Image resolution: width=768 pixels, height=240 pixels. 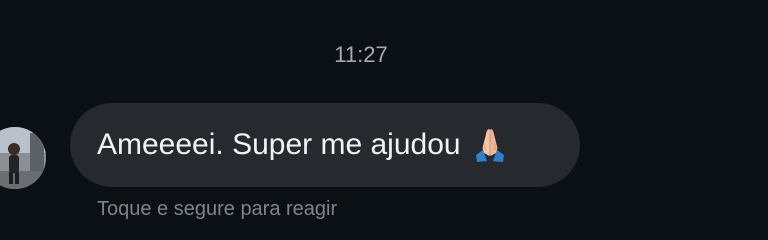 I want to click on avatar, so click(x=23, y=158).